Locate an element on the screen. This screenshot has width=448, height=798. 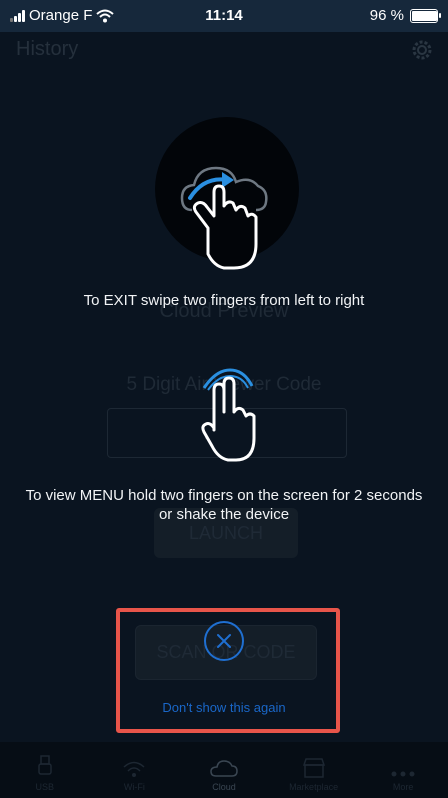
tab-label: More is located at coordinates (403, 787).